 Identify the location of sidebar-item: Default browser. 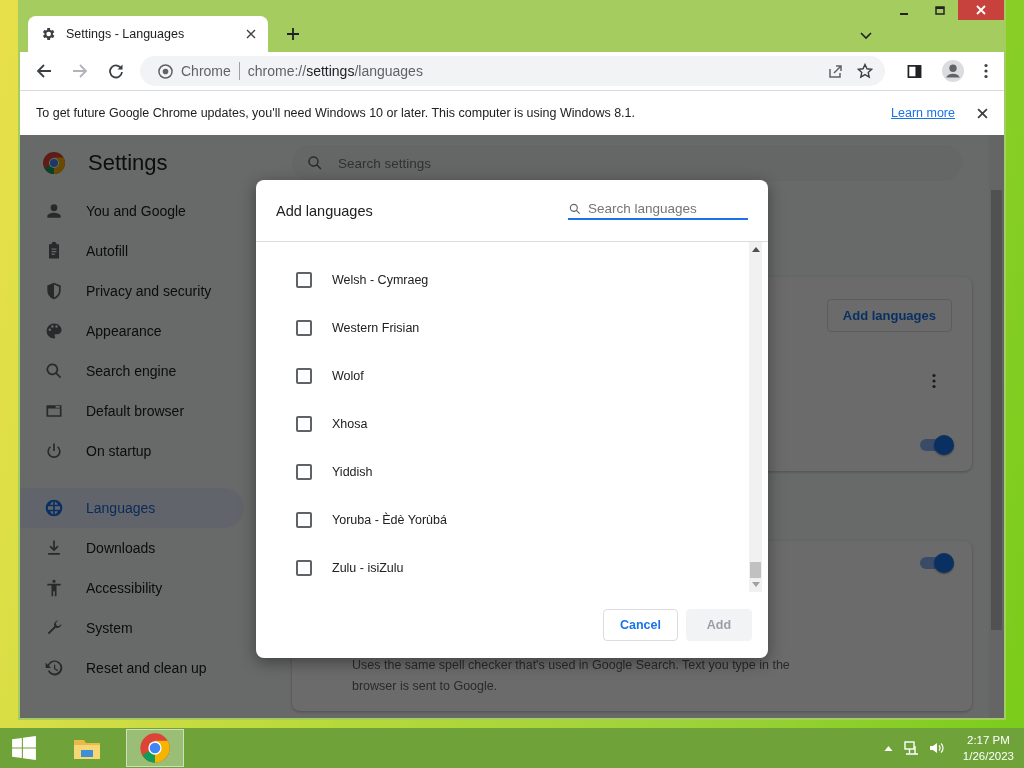
(132, 411).